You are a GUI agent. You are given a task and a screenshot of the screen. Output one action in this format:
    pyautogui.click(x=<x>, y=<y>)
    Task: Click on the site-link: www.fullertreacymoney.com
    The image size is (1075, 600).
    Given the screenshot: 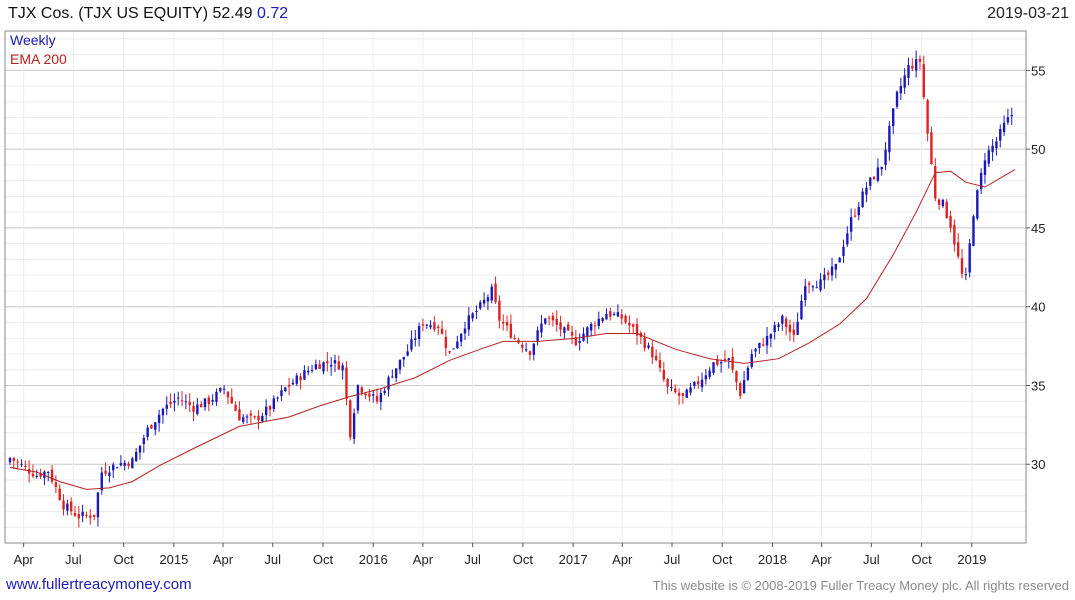 What is the action you would take?
    pyautogui.click(x=99, y=584)
    